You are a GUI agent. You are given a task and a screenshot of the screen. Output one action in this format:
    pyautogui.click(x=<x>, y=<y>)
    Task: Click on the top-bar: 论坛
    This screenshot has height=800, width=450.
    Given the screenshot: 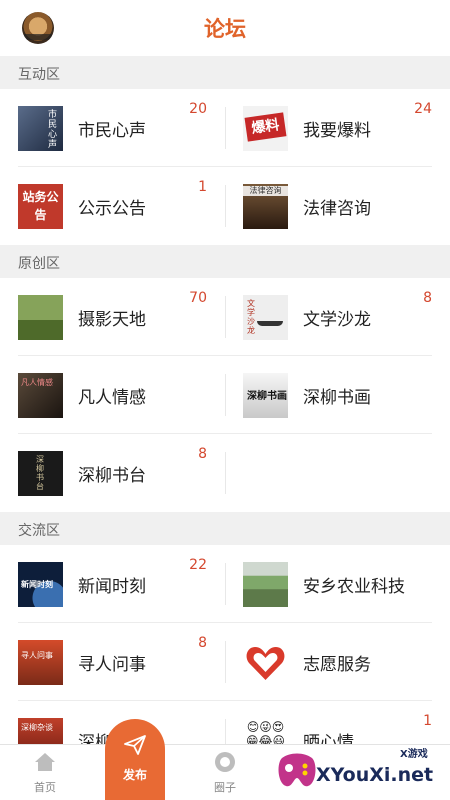 What is the action you would take?
    pyautogui.click(x=225, y=28)
    